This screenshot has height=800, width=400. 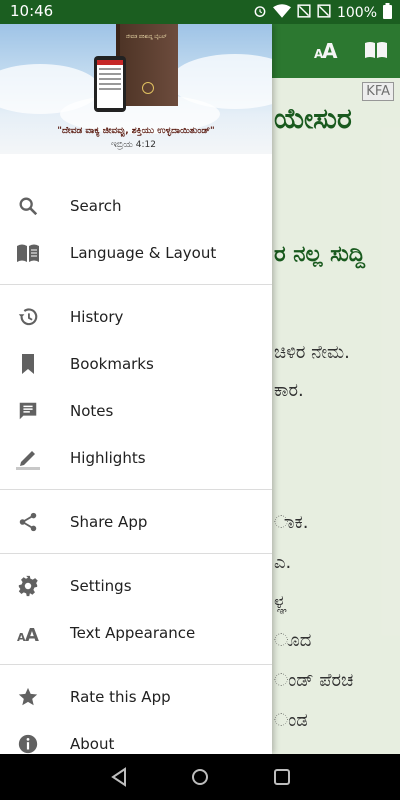 What do you see at coordinates (28, 697) in the screenshot?
I see `star-icon` at bounding box center [28, 697].